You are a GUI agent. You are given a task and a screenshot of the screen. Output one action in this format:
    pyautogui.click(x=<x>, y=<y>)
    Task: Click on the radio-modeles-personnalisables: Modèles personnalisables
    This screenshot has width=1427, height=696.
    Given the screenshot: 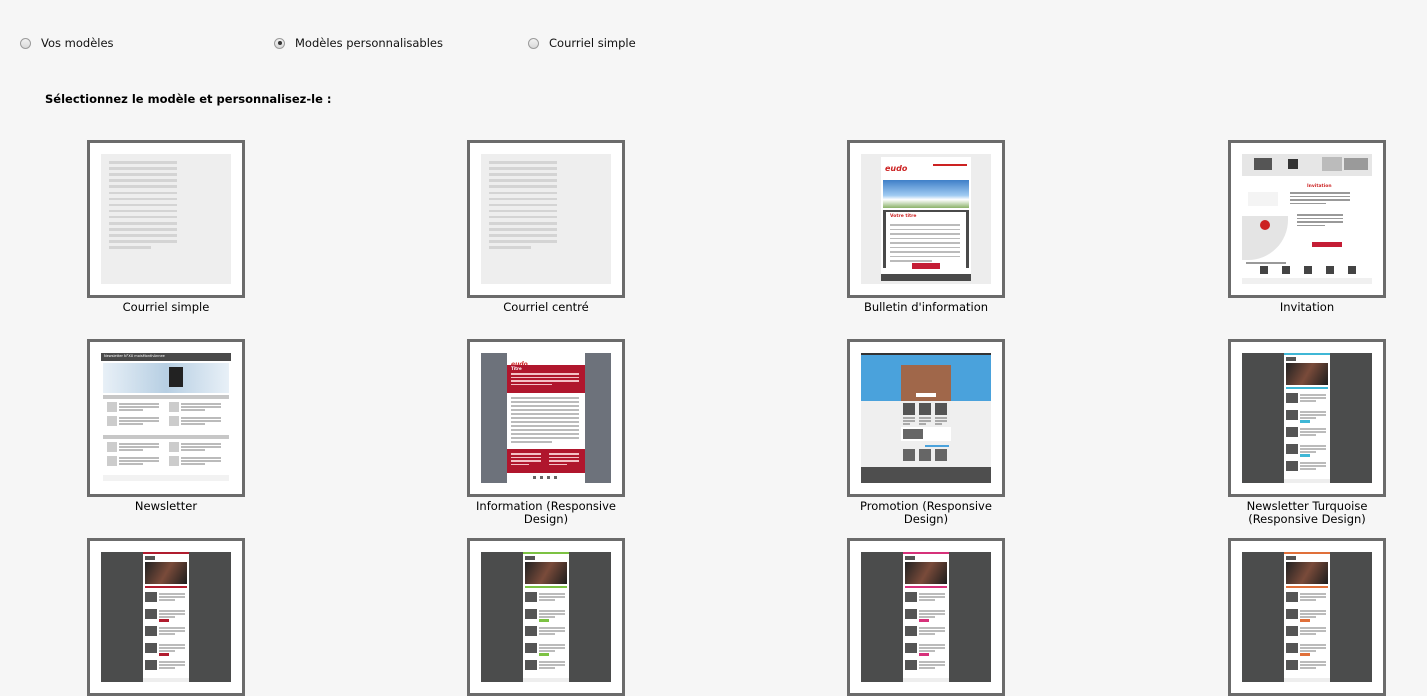 What is the action you would take?
    pyautogui.click(x=358, y=43)
    